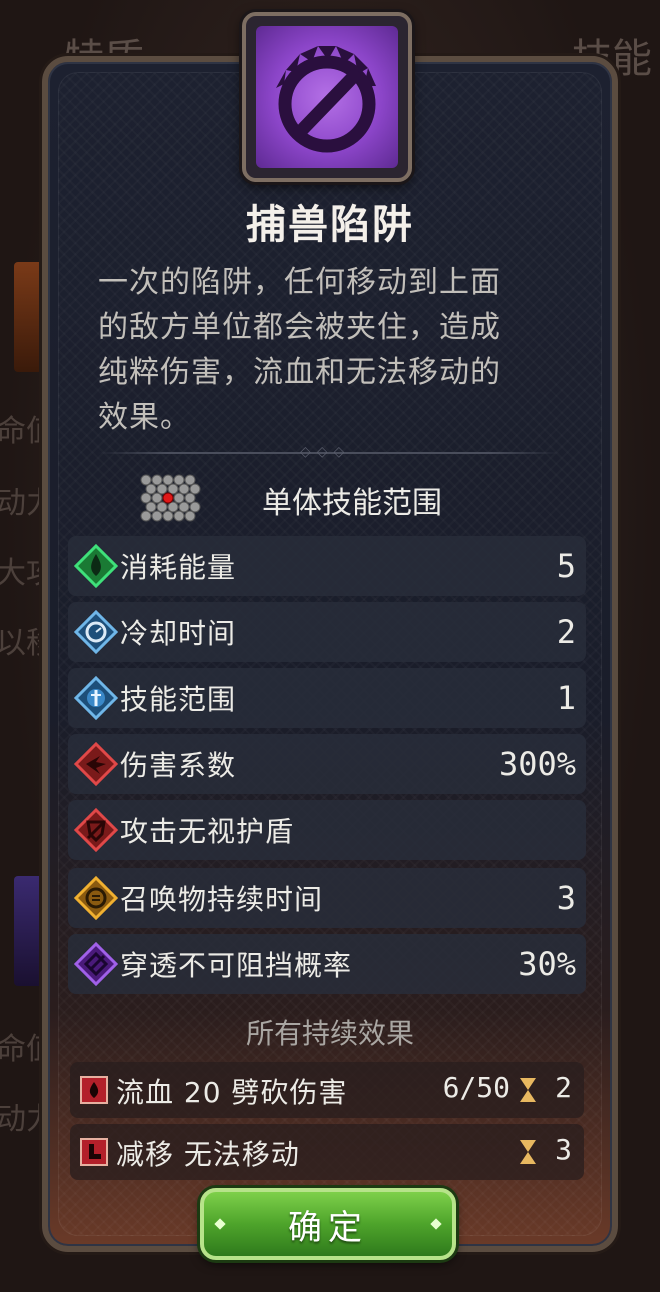 Image resolution: width=660 pixels, height=1292 pixels. I want to click on trap-ban-icon, so click(327, 97).